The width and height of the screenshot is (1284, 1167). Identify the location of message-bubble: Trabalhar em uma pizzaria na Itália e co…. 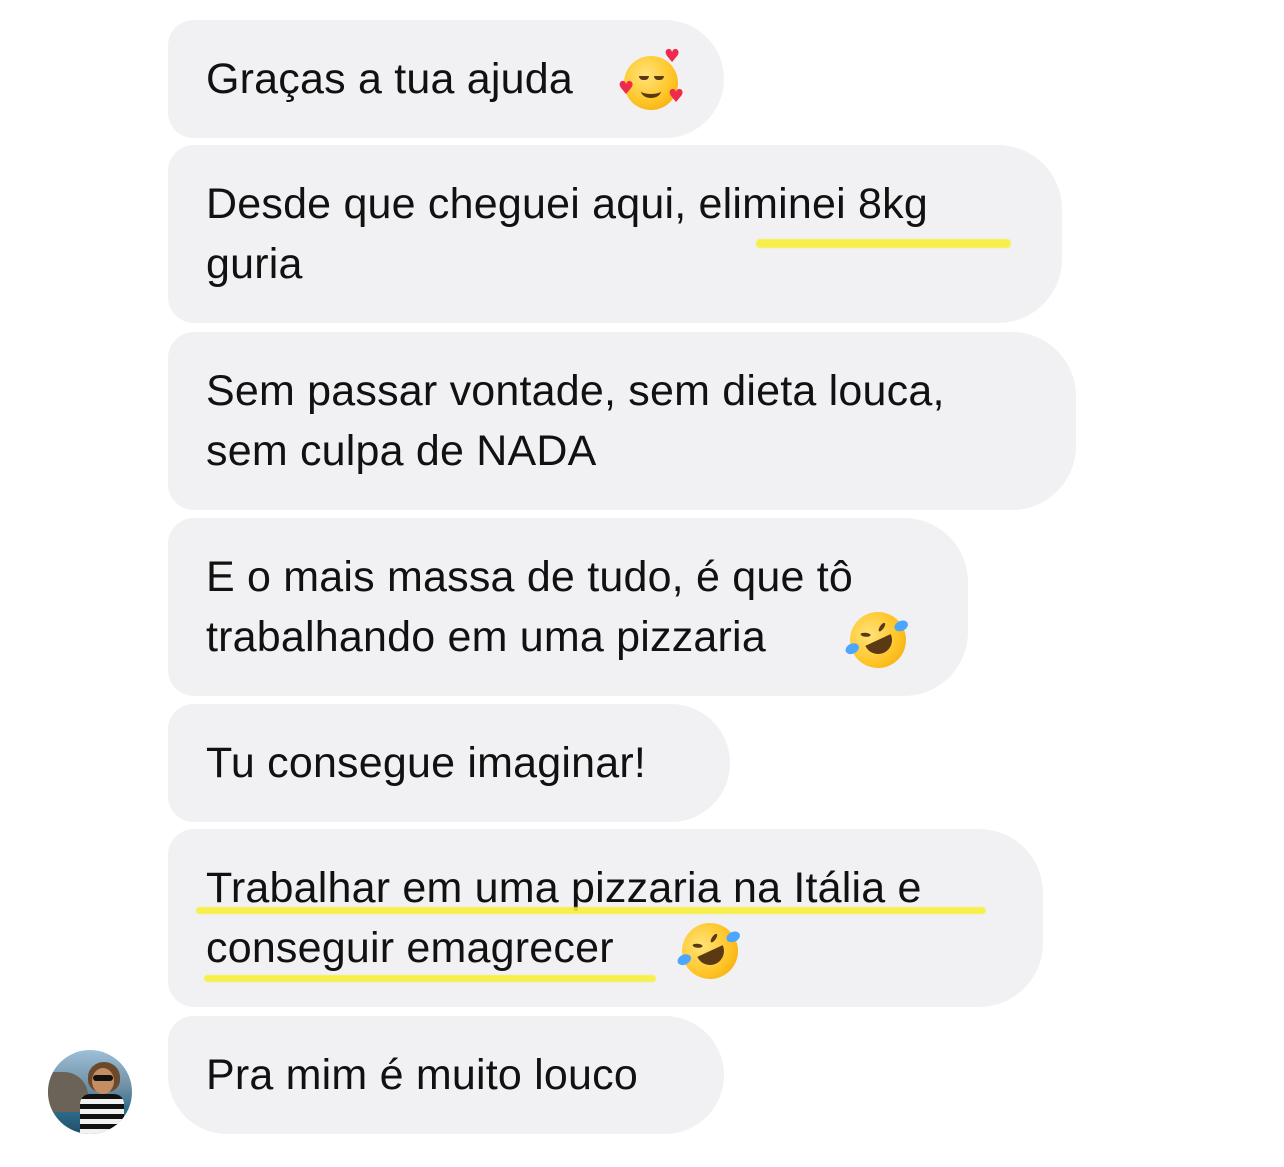
(605, 918).